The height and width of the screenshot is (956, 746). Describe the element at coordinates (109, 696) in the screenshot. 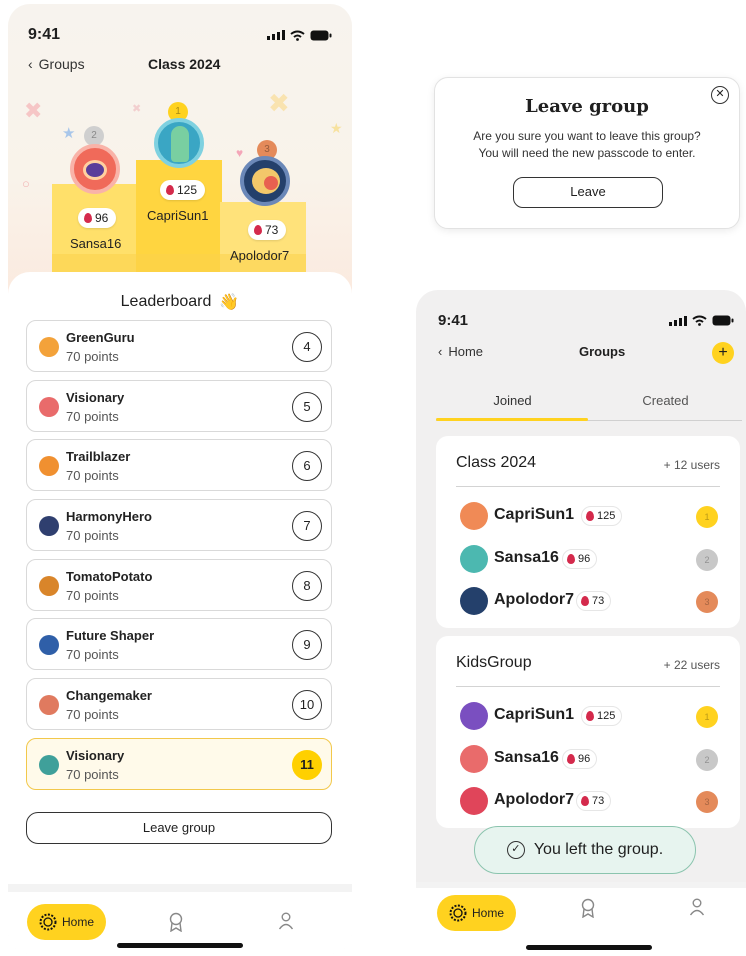

I see `member-name: Changemaker` at that location.